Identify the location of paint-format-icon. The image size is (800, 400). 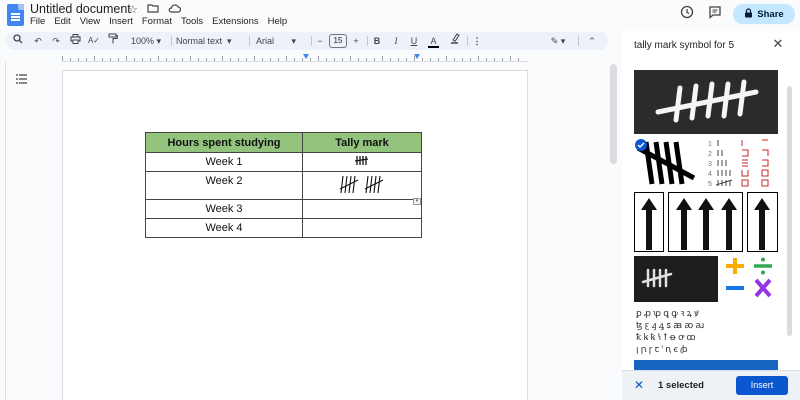
(113, 41).